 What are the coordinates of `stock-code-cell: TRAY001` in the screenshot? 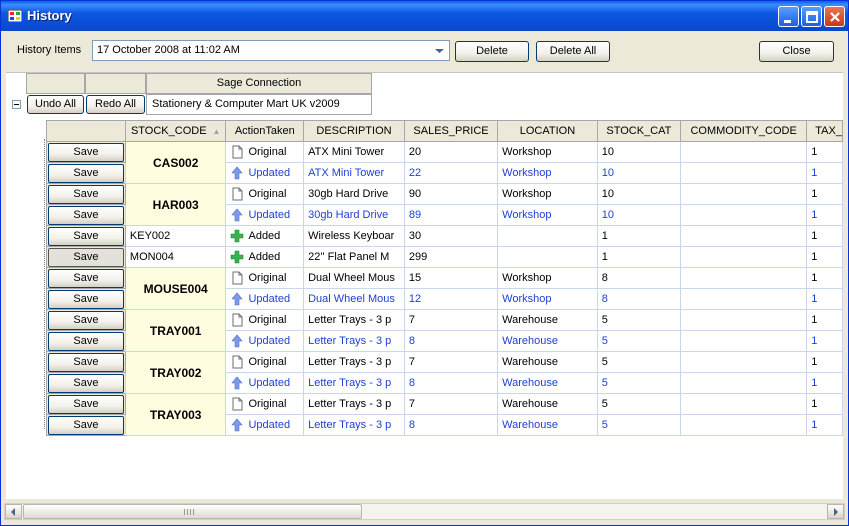 It's located at (175, 330).